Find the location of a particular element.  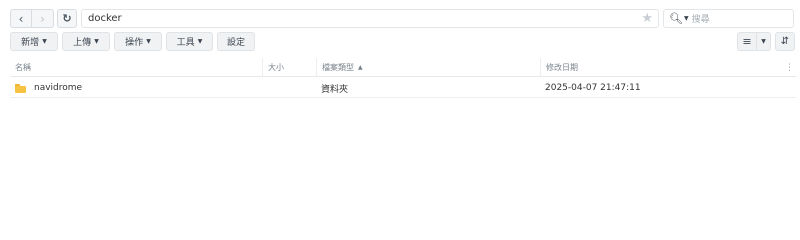

sort-icon: ⇵ is located at coordinates (785, 41).